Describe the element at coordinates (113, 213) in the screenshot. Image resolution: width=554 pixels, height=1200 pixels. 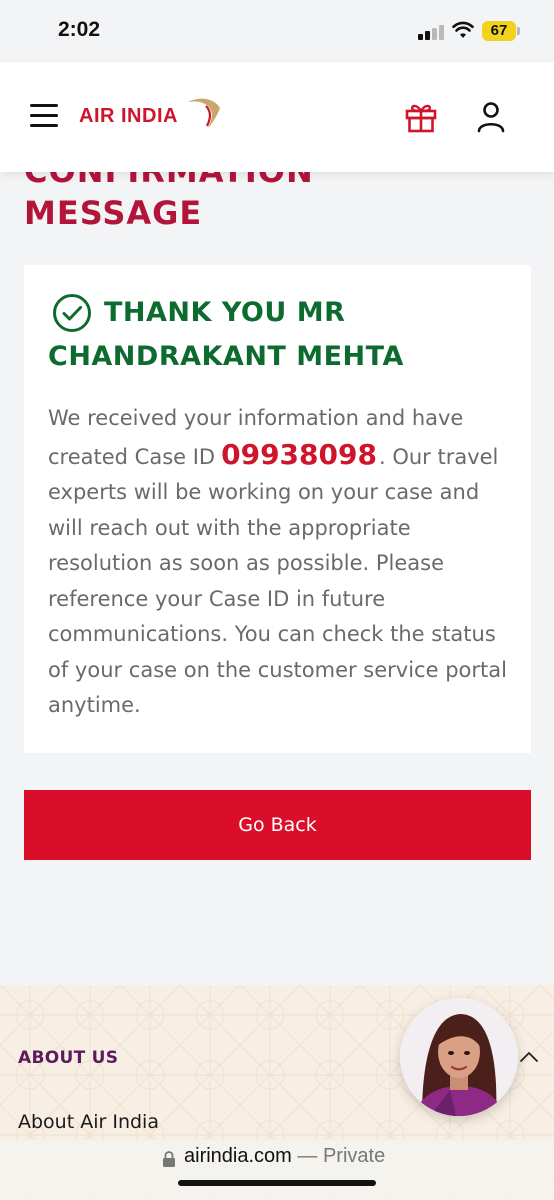
I see `page-title-line: MESSAGE` at that location.